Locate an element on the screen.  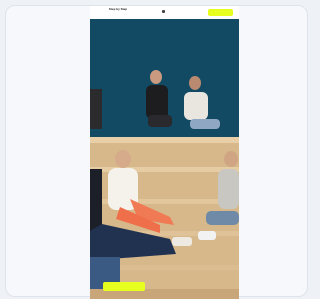
hero-cta-button is located at coordinates (124, 286).